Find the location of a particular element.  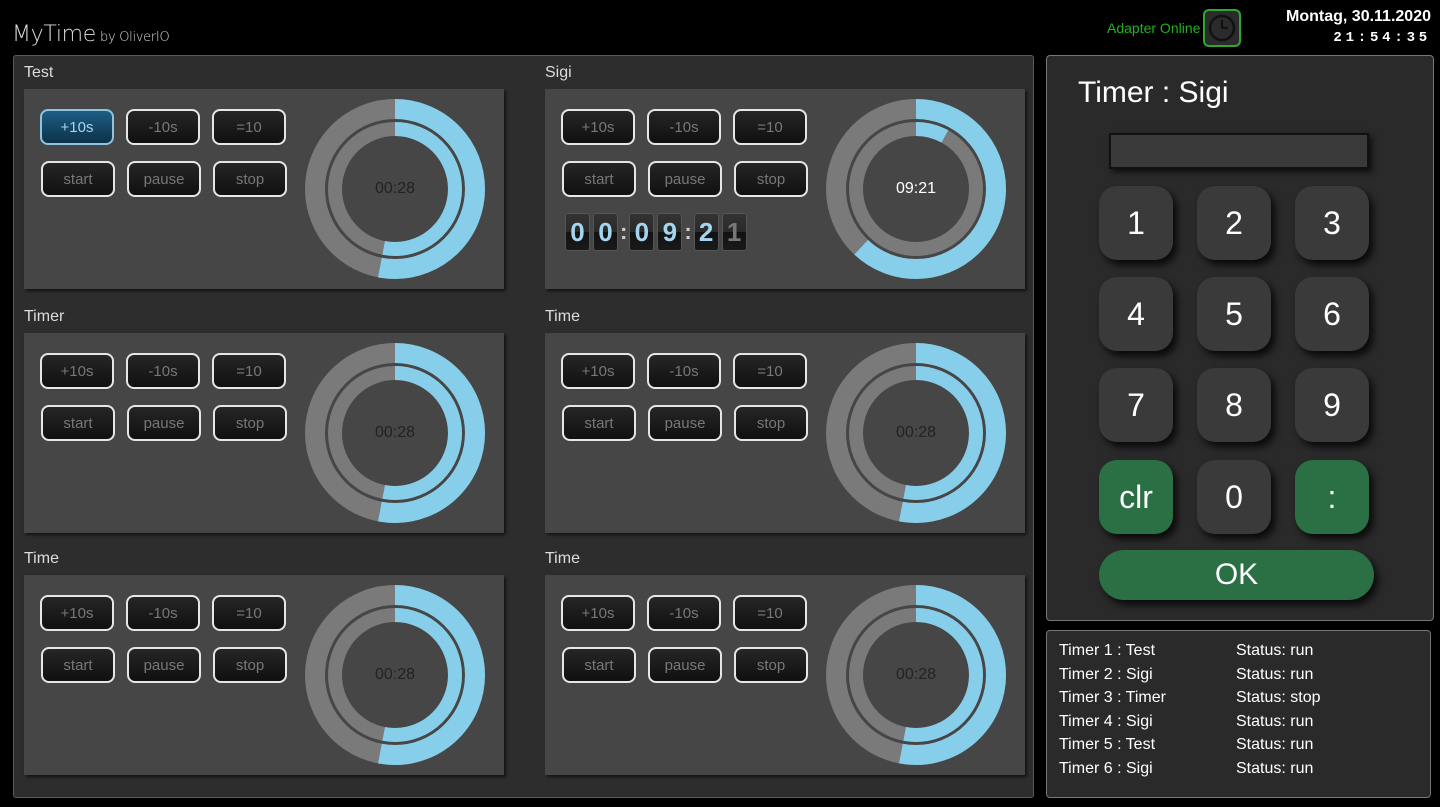

status-row: Timer 4 : Sigi Status: run is located at coordinates (1239, 724).